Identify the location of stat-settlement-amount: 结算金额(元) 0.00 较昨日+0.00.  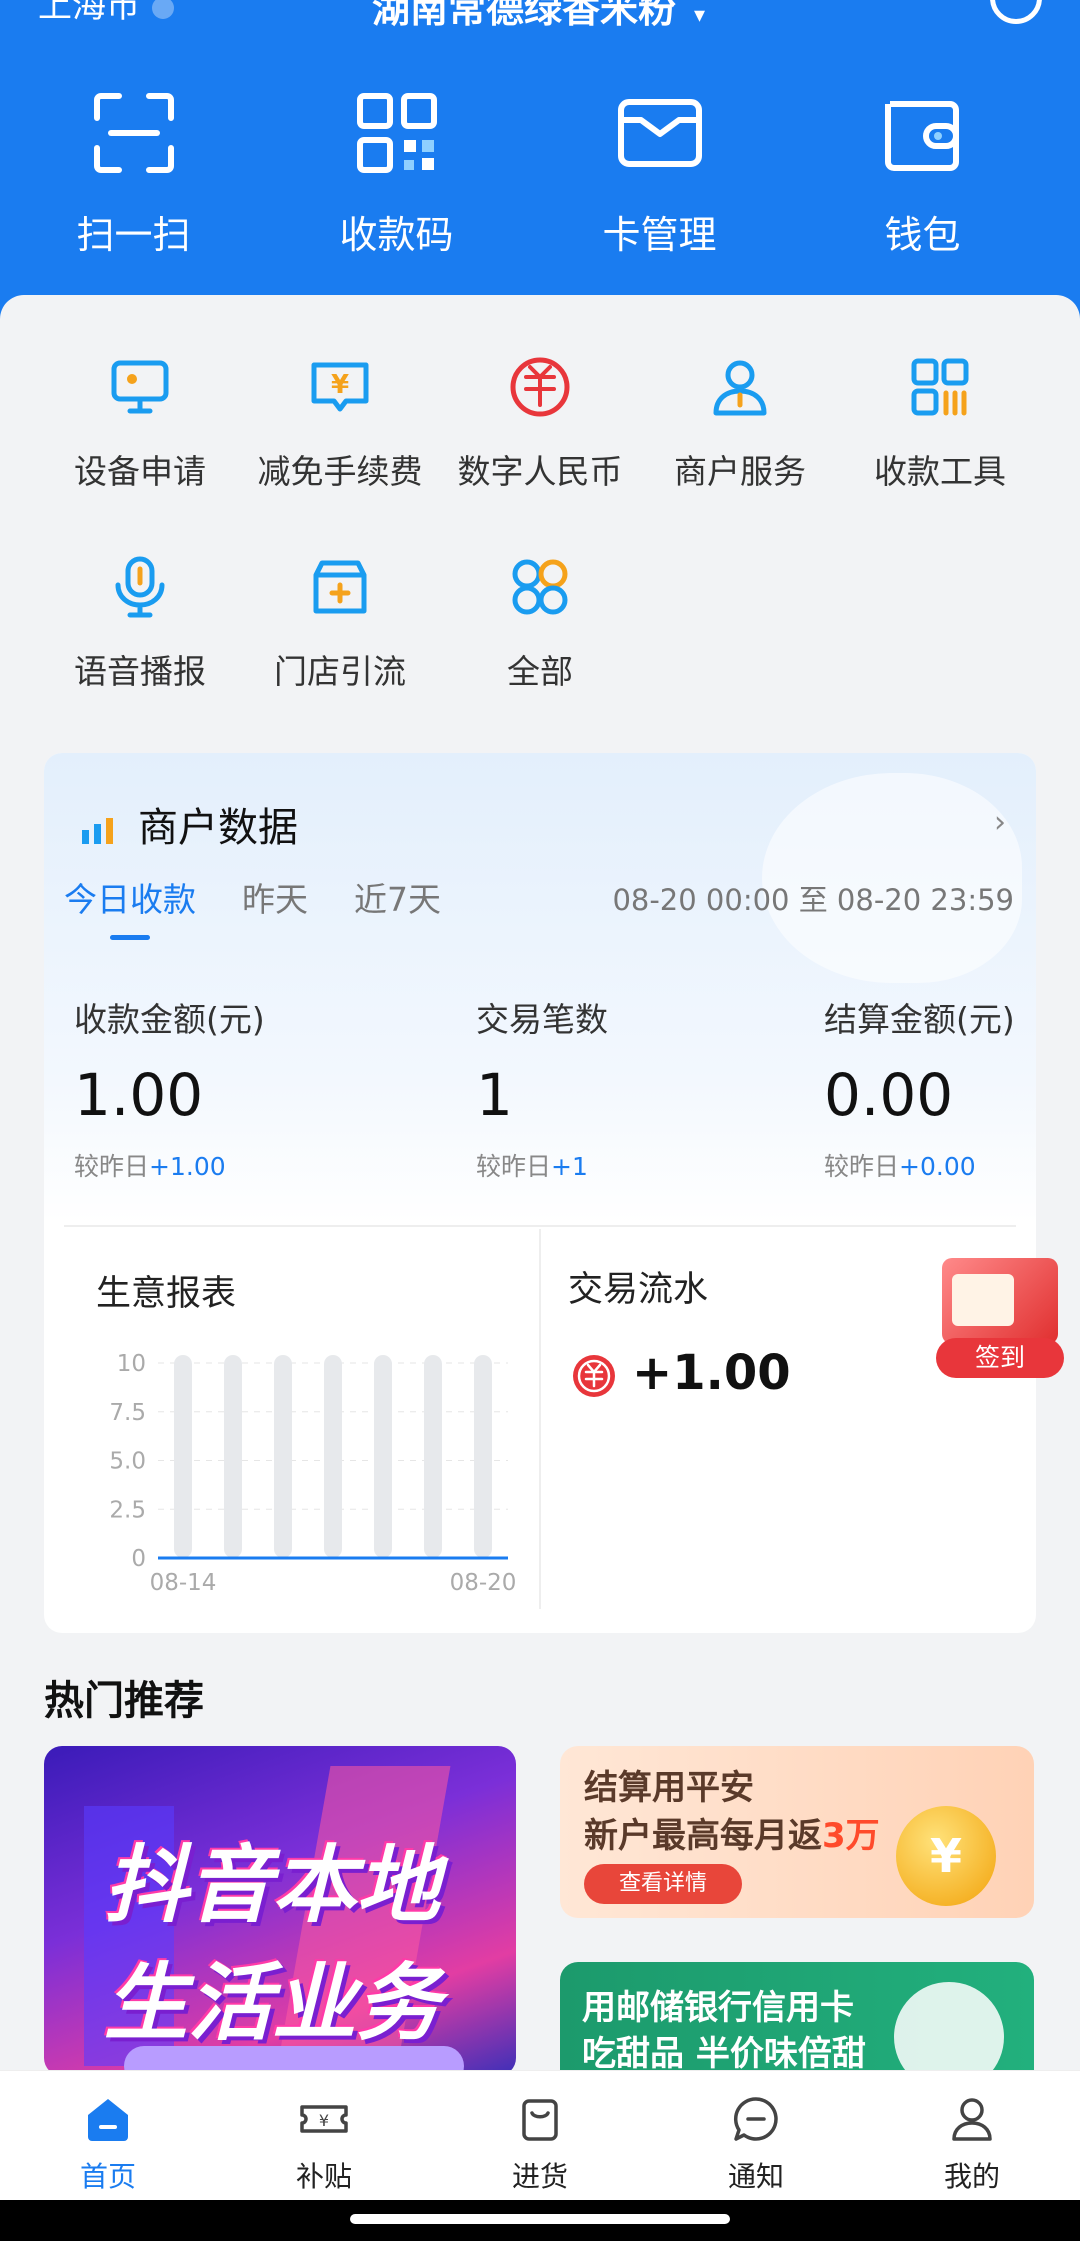
(919, 1088).